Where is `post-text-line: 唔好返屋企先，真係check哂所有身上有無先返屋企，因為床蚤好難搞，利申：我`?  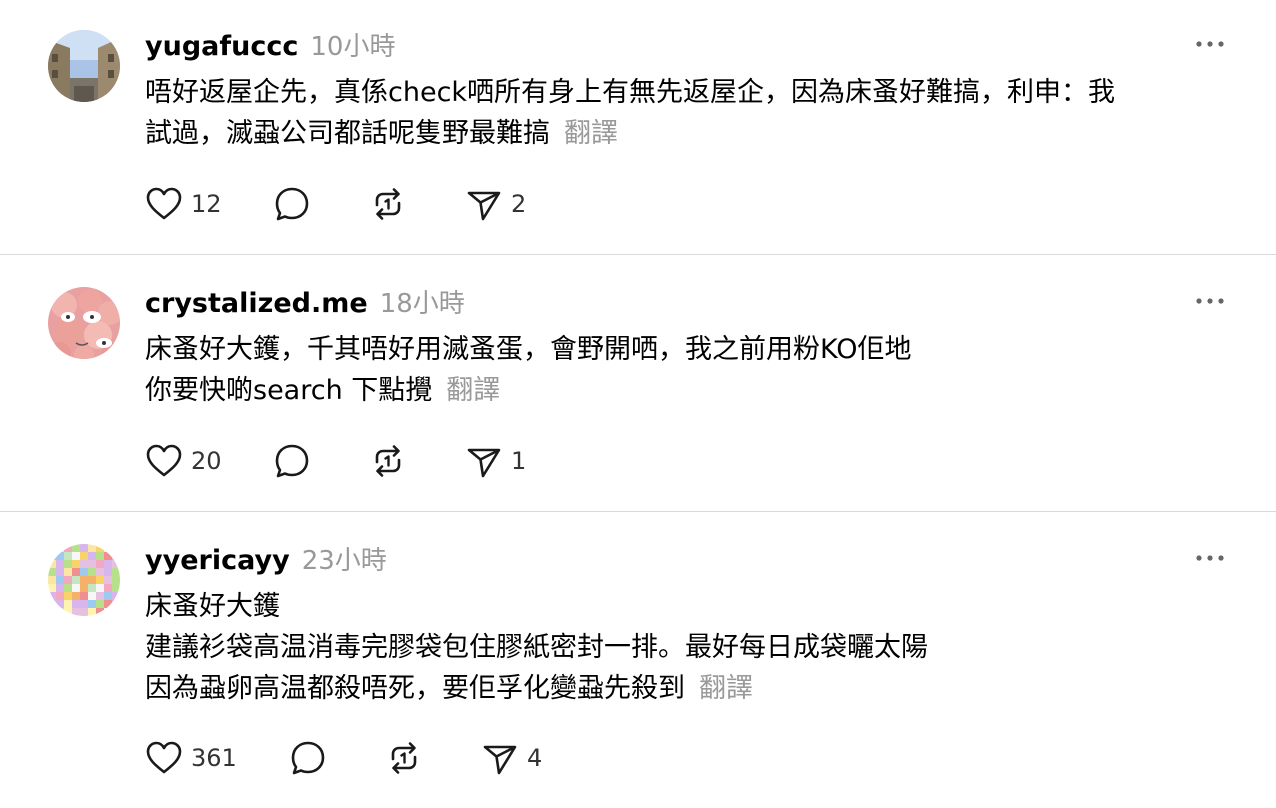 post-text-line: 唔好返屋企先，真係check哂所有身上有無先返屋企，因為床蚤好難搞，利申：我 is located at coordinates (630, 92).